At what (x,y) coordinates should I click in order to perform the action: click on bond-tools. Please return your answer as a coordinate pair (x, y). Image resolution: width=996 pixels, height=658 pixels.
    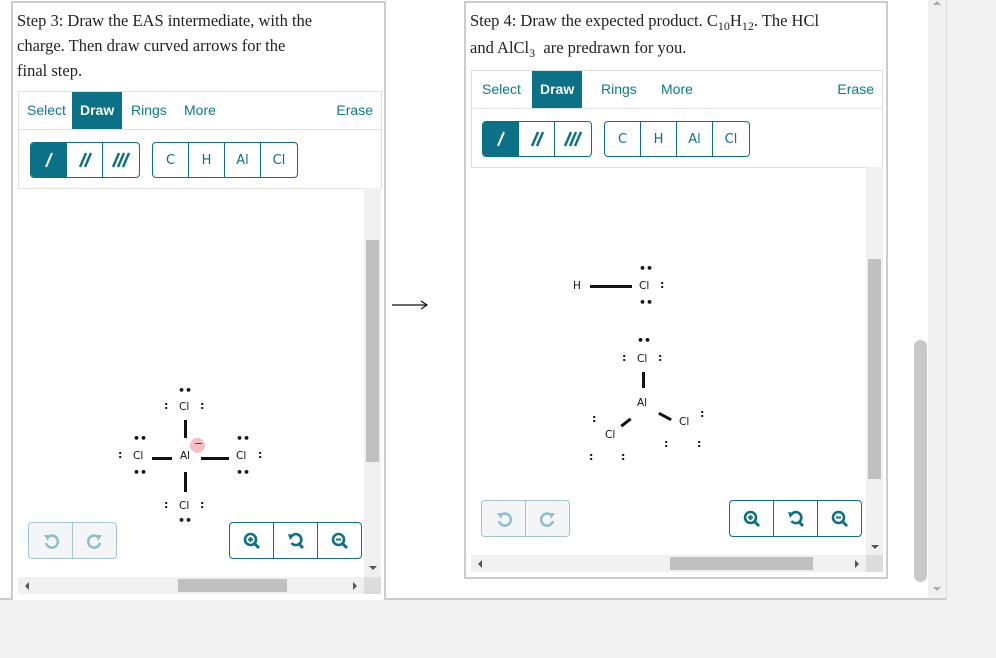
    Looking at the image, I should click on (537, 139).